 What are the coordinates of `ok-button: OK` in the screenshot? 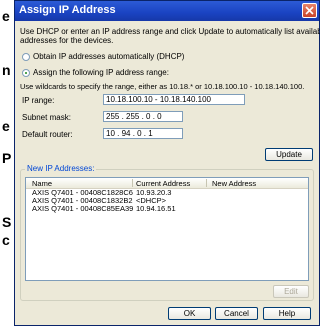 It's located at (189, 313).